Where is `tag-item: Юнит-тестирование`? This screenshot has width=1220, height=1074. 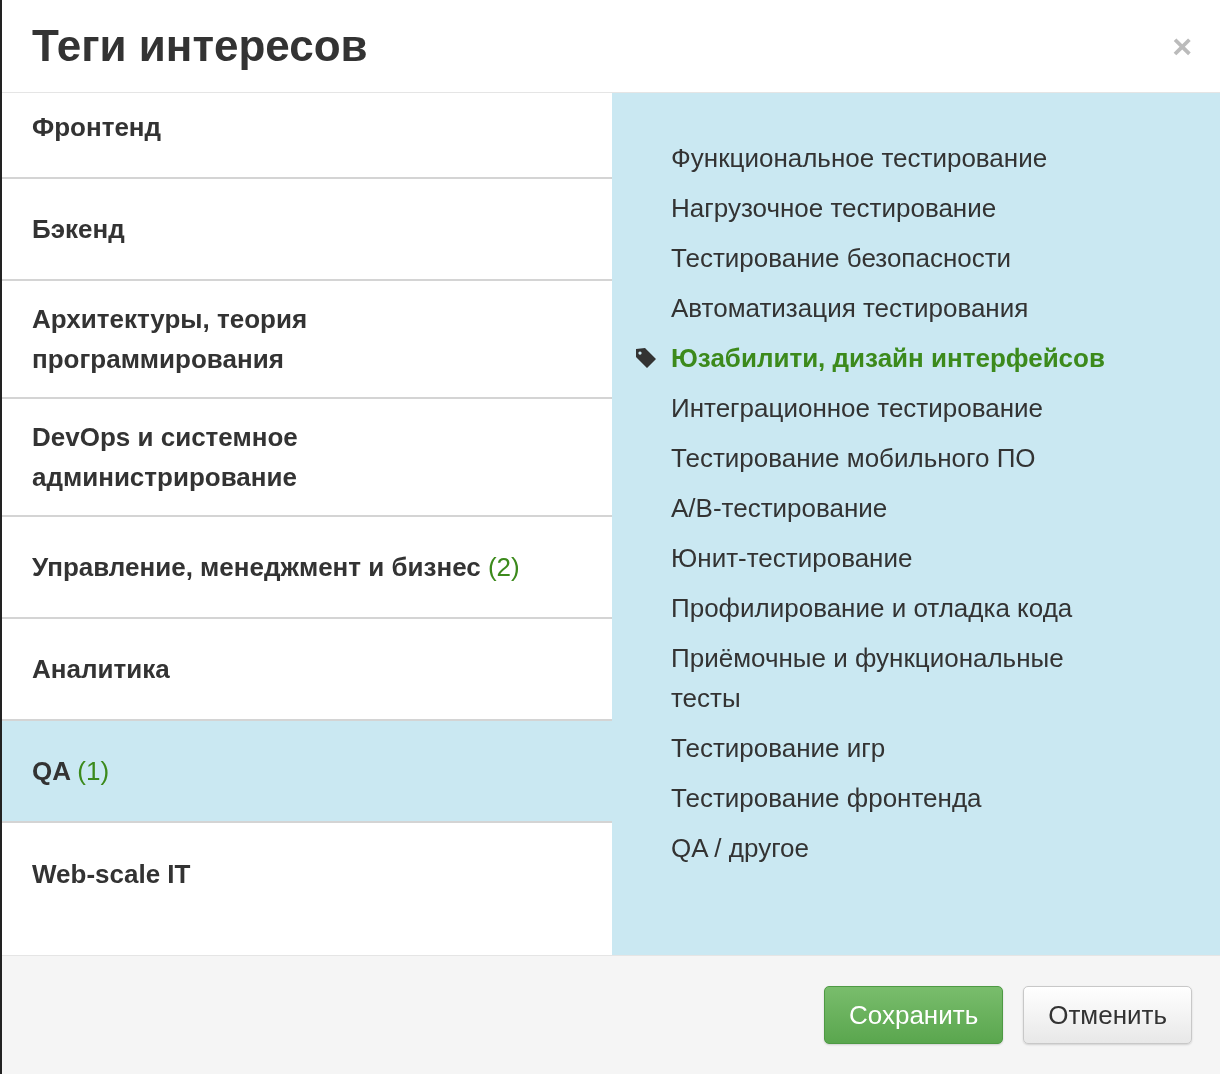 tag-item: Юнит-тестирование is located at coordinates (792, 558).